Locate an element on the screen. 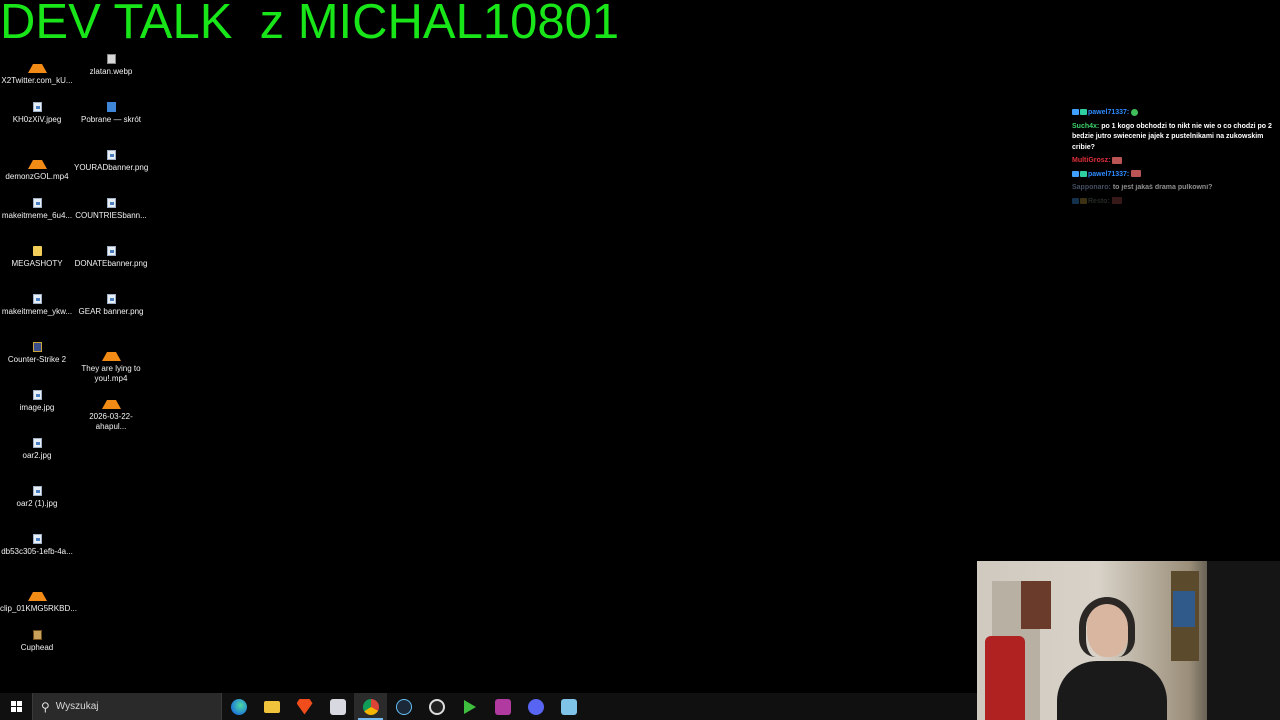 The width and height of the screenshot is (1280, 720). webcam-streamer-headset is located at coordinates (1107, 627).